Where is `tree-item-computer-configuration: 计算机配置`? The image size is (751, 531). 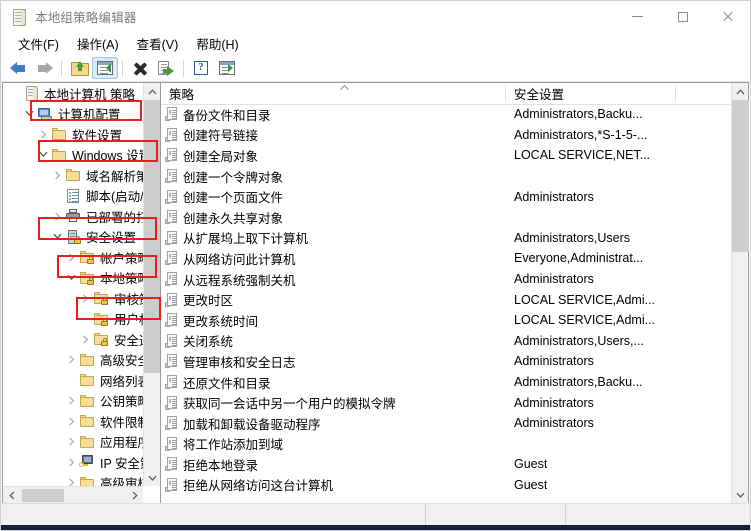
tree-item-computer-configuration: 计算机配置 is located at coordinates (73, 114).